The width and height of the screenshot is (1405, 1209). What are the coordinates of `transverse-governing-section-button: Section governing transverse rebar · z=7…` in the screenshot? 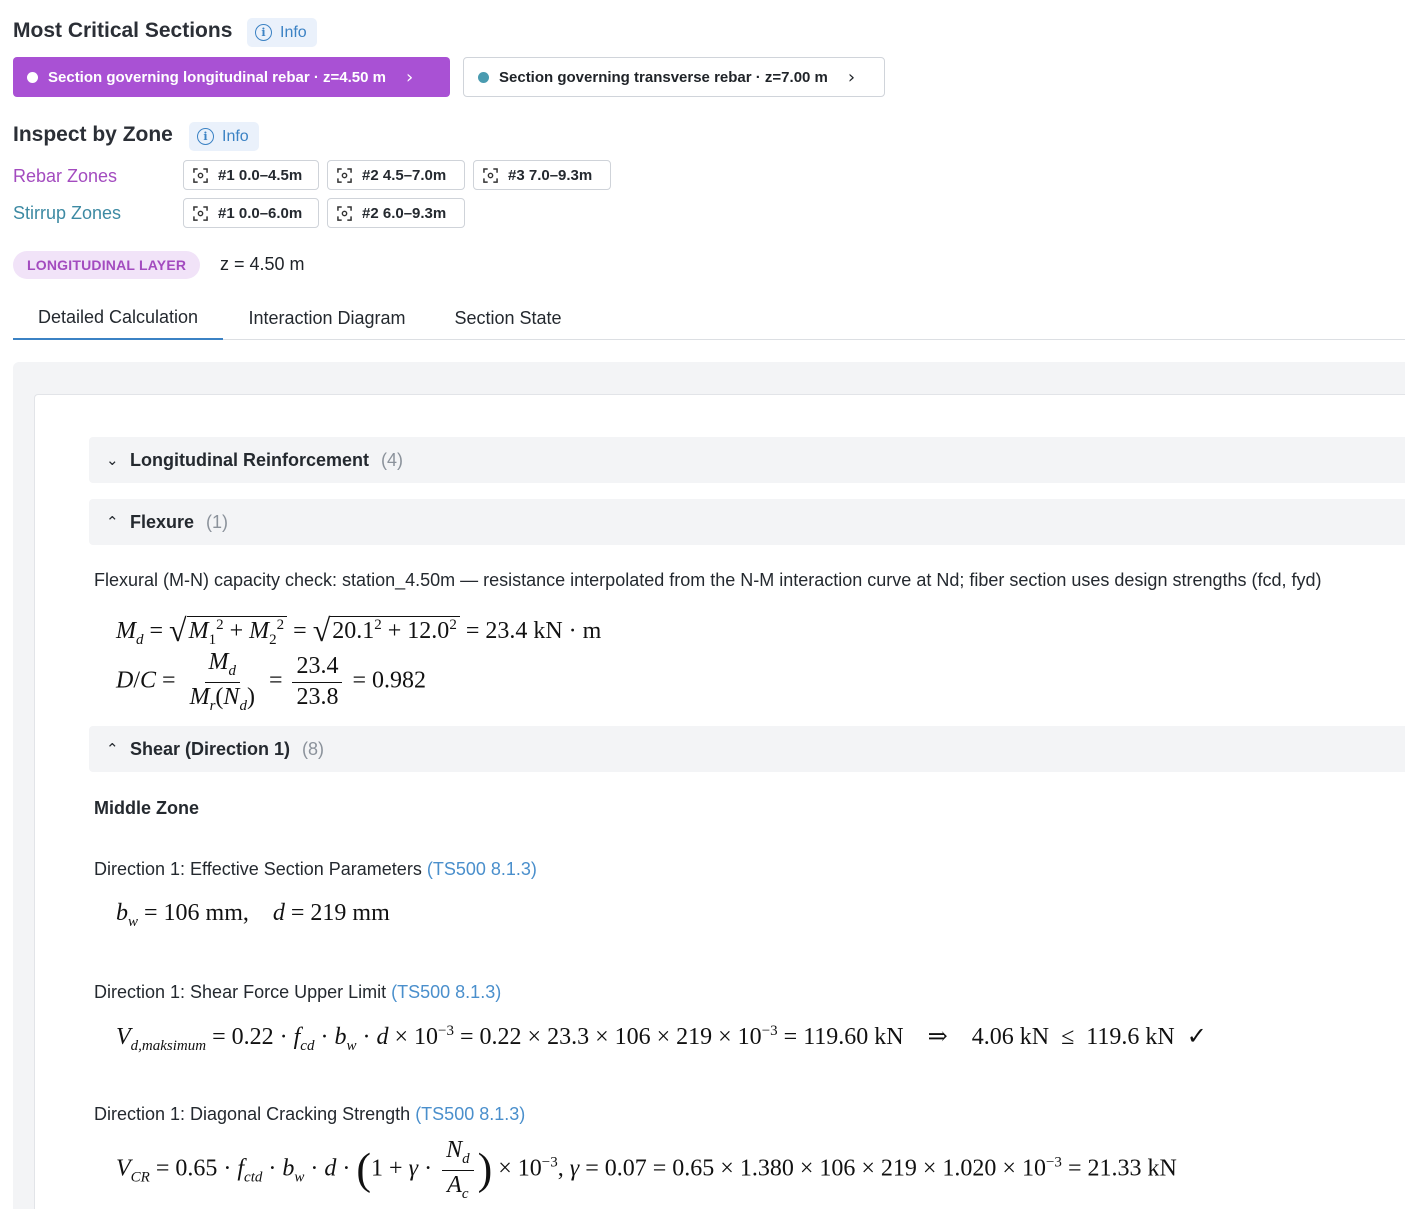 It's located at (674, 77).